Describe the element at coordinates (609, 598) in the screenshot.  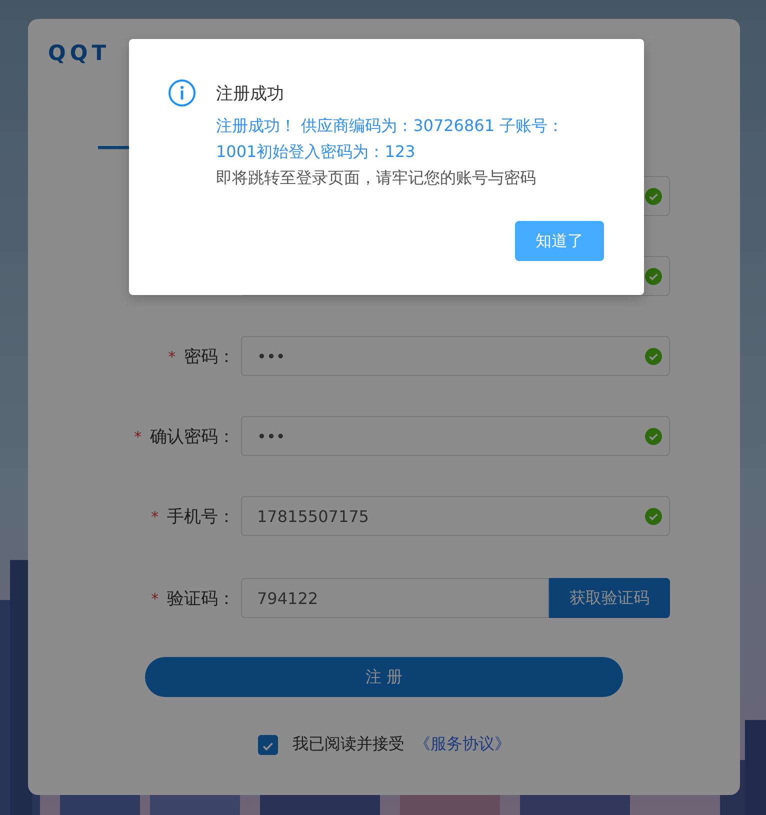
I see `get-code-button: 获取验证码` at that location.